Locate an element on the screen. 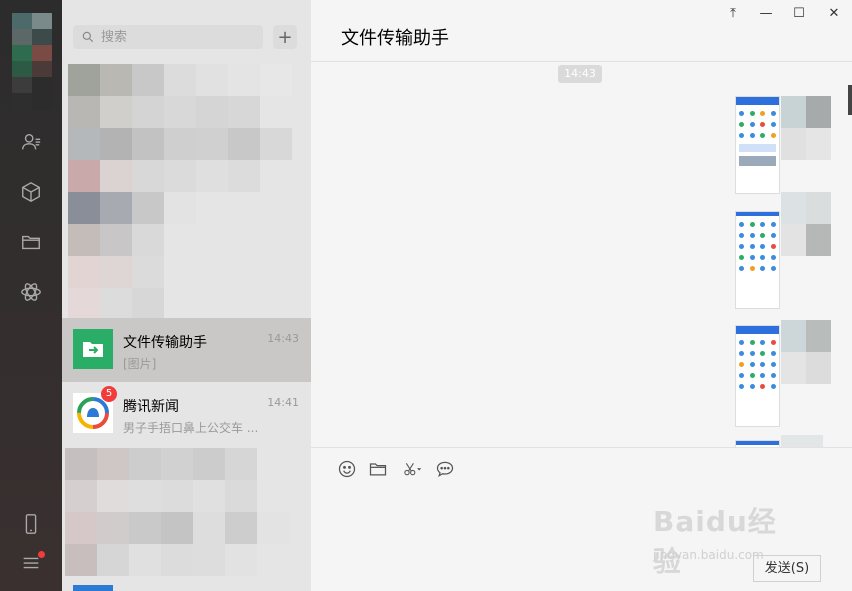 This screenshot has width=852, height=591. chat-item-file-transfer: 文件传输助手 14:43 [图片] is located at coordinates (186, 350).